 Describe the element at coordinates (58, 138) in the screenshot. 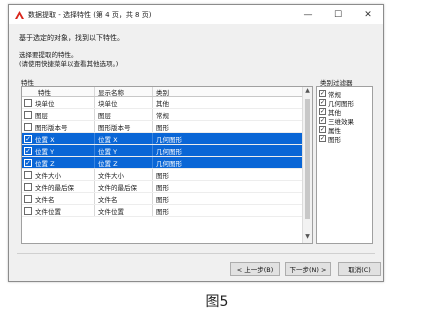

I see `property-cell: ✓ 位置 X` at that location.